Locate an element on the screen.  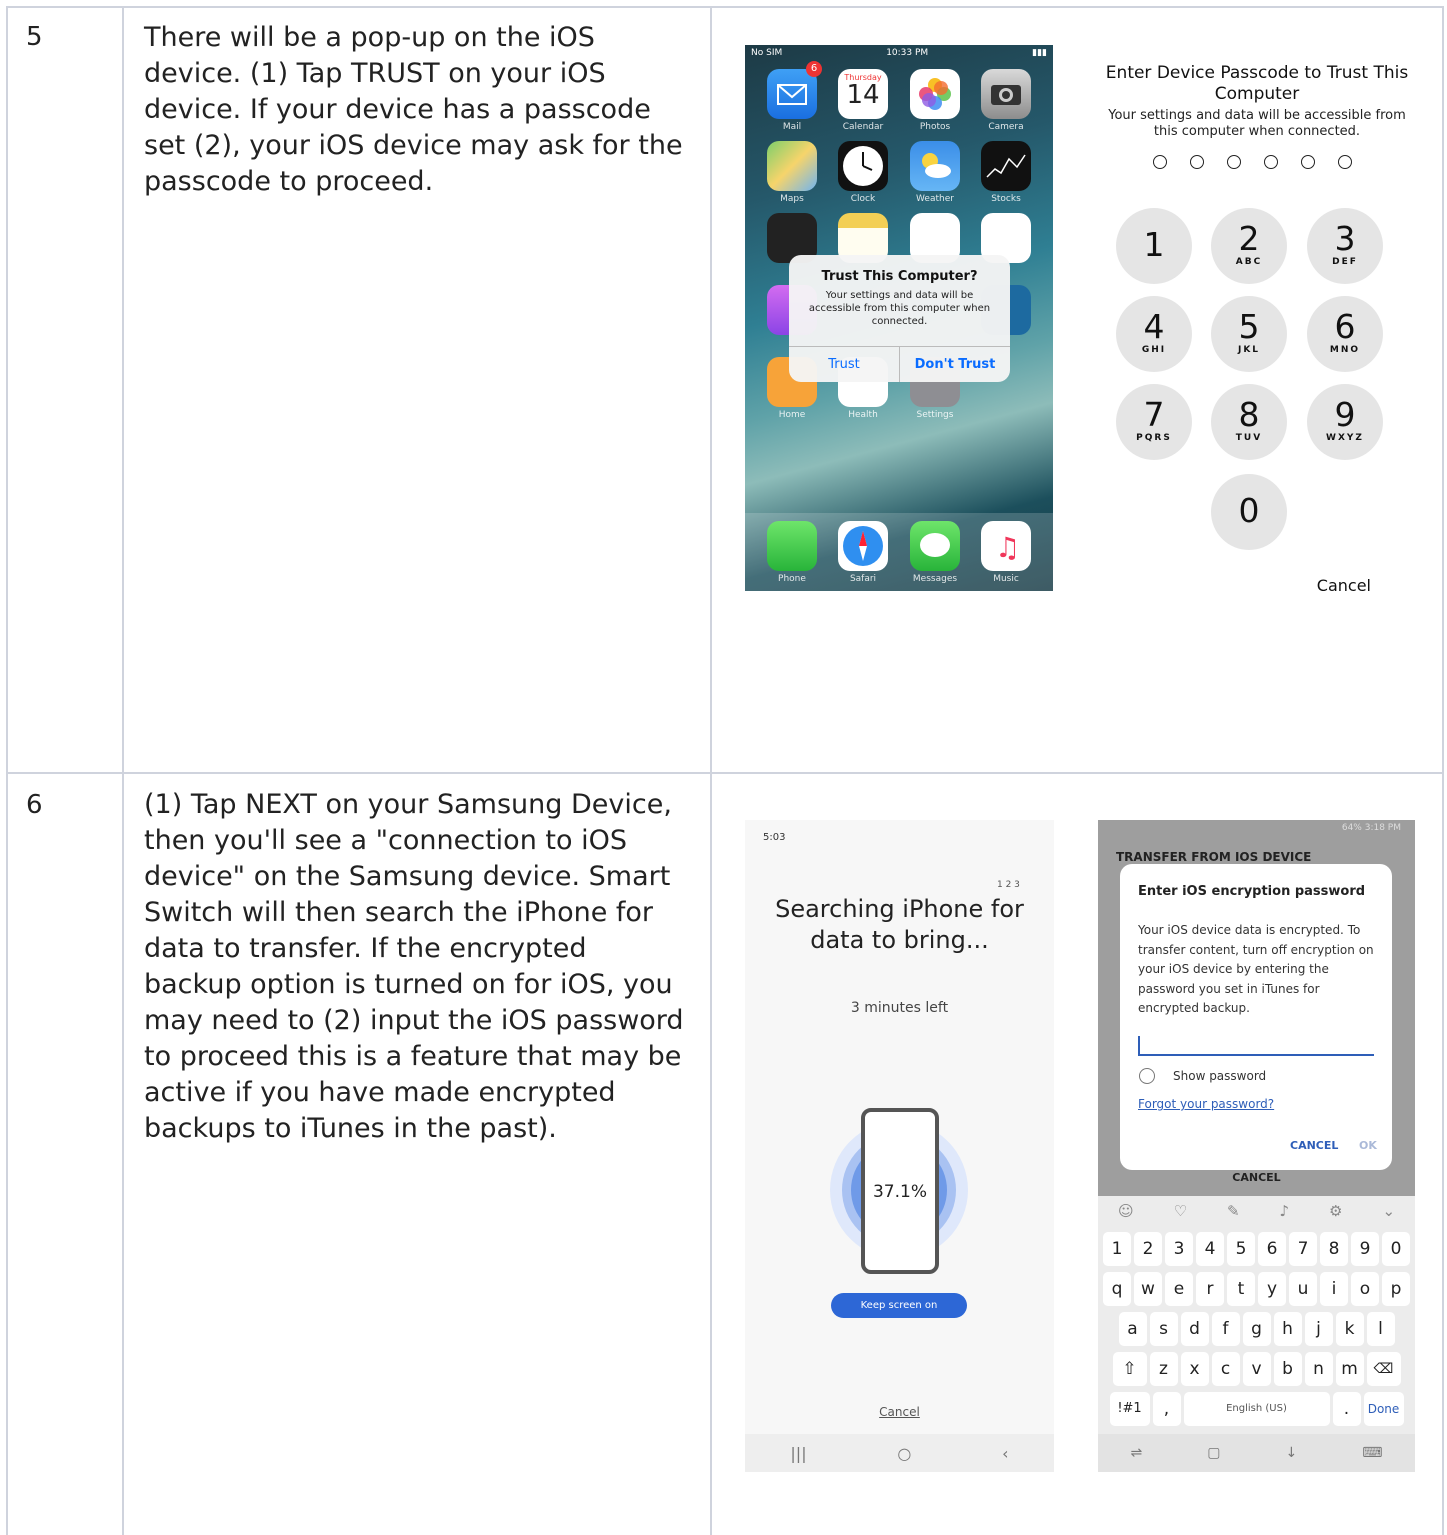
clock-icon is located at coordinates (863, 166).